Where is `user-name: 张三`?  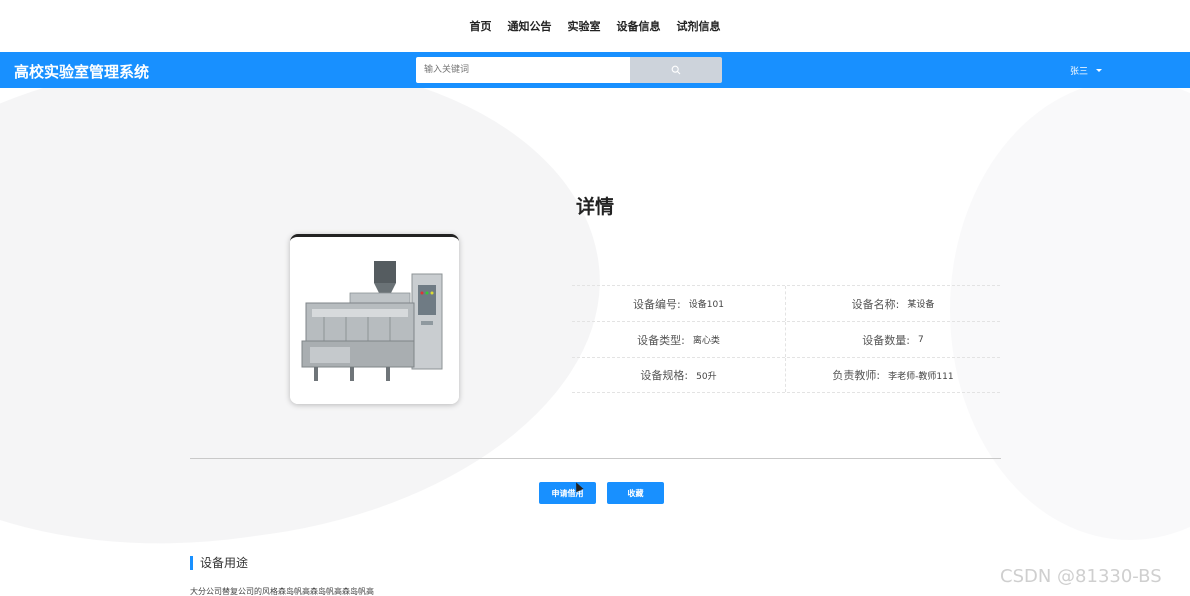
user-name: 张三 is located at coordinates (1079, 72).